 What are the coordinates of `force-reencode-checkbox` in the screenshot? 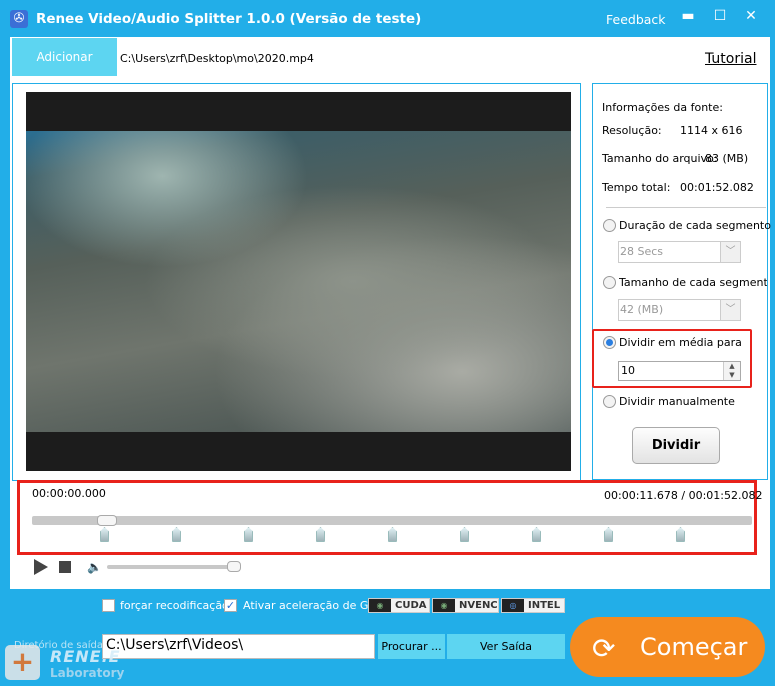 It's located at (108, 605).